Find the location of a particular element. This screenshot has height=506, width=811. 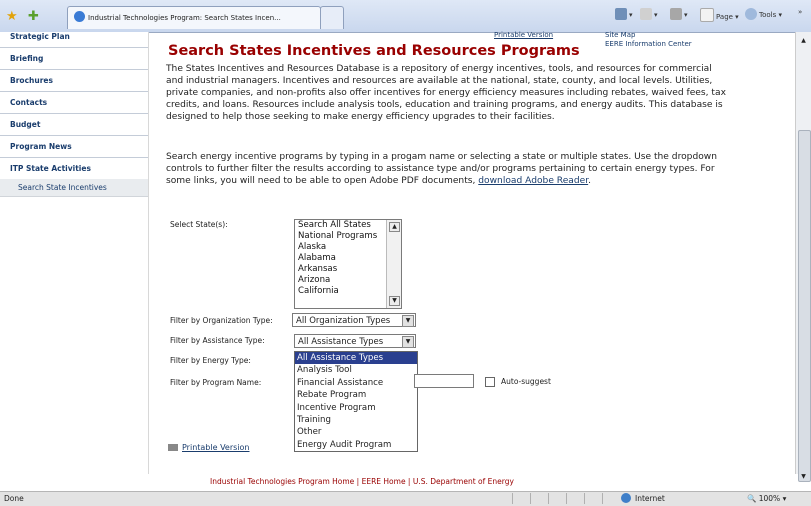

autosuggest-checkbox is located at coordinates (490, 382).